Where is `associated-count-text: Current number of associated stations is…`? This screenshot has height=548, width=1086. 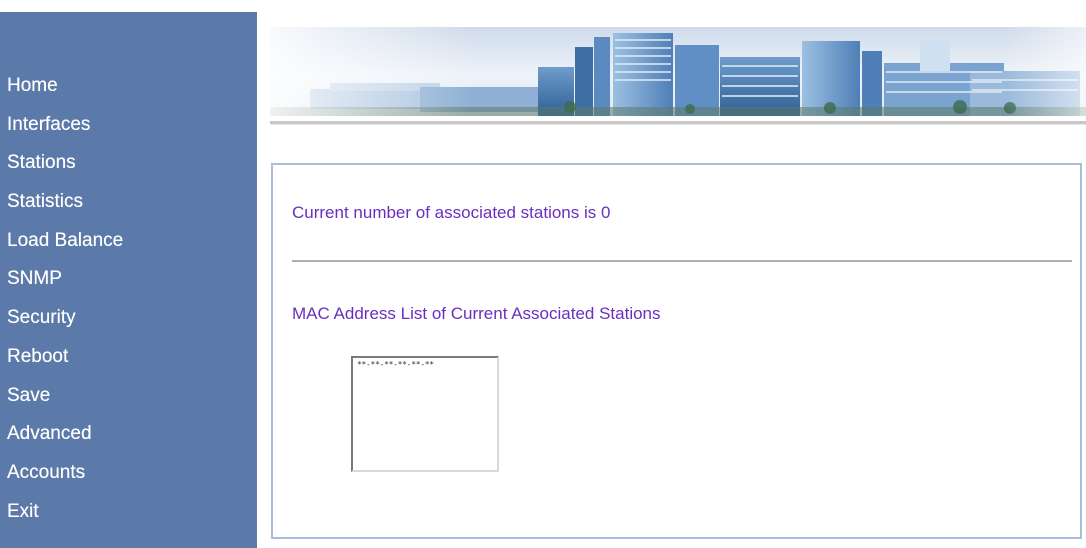 associated-count-text: Current number of associated stations is… is located at coordinates (451, 212).